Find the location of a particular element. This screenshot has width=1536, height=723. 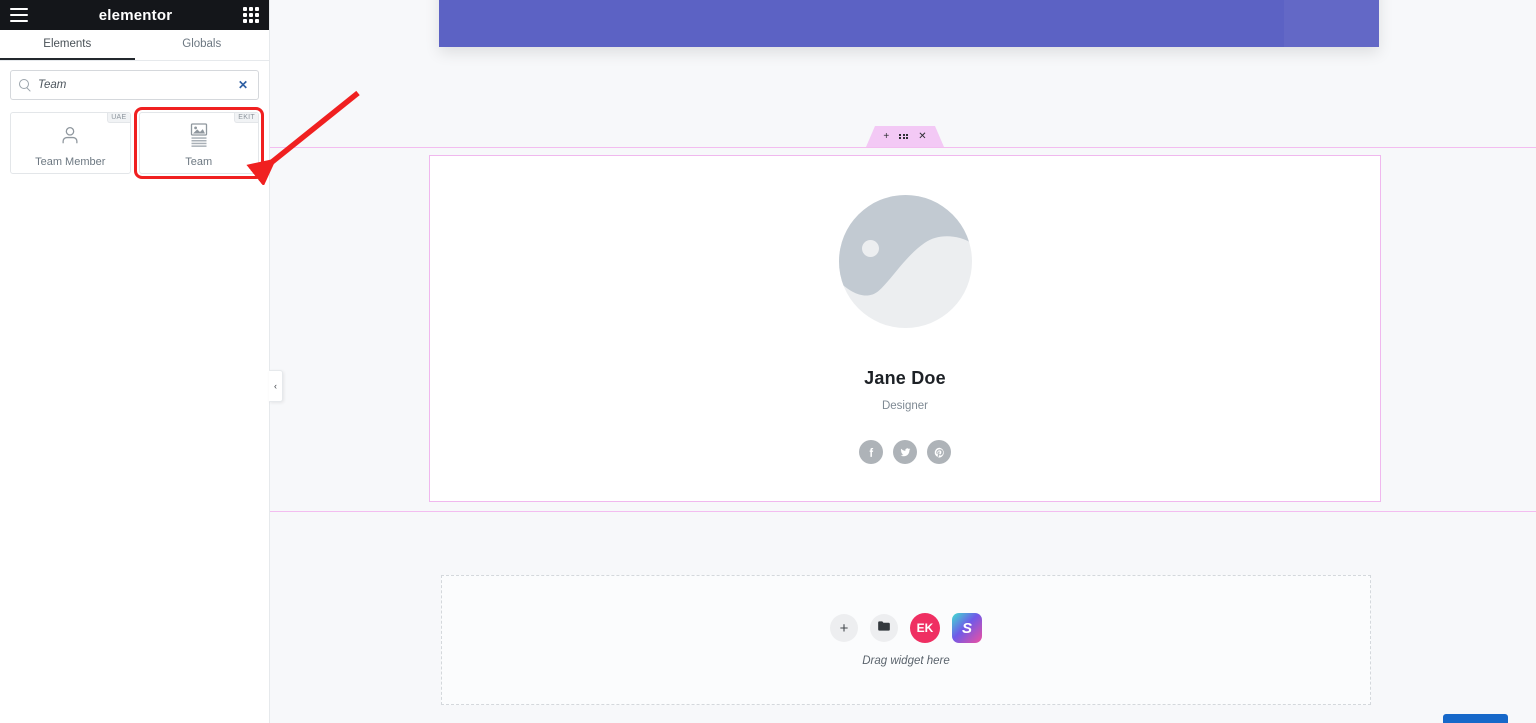

person-icon is located at coordinates (70, 135).